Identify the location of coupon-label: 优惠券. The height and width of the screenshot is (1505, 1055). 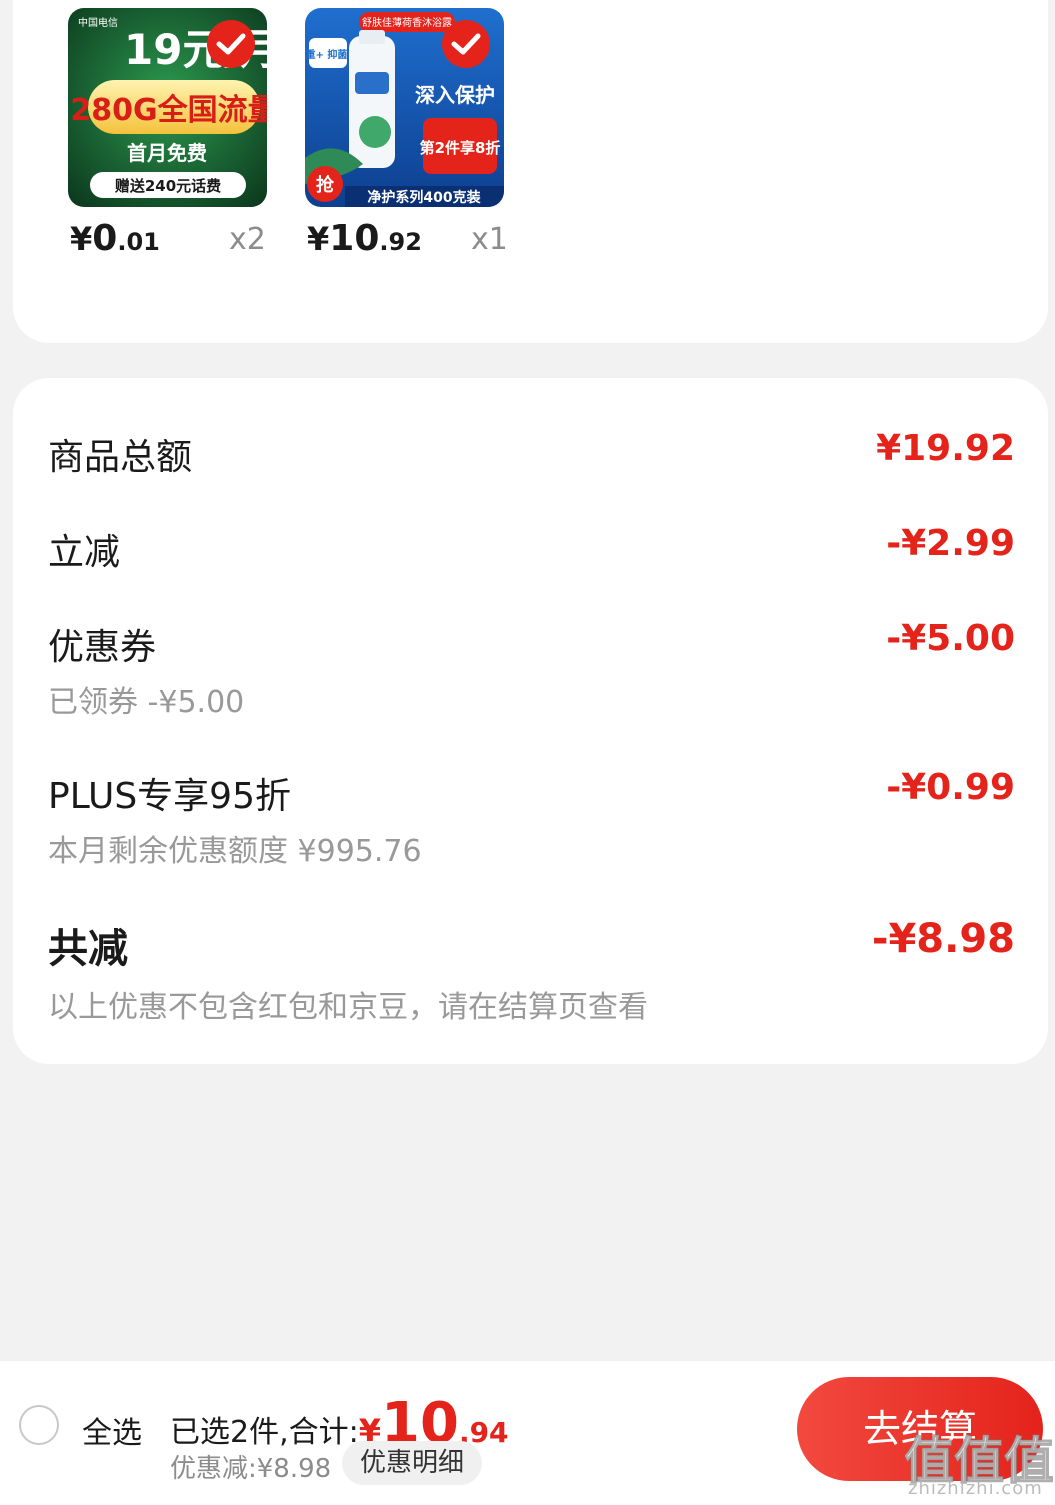
(102, 647).